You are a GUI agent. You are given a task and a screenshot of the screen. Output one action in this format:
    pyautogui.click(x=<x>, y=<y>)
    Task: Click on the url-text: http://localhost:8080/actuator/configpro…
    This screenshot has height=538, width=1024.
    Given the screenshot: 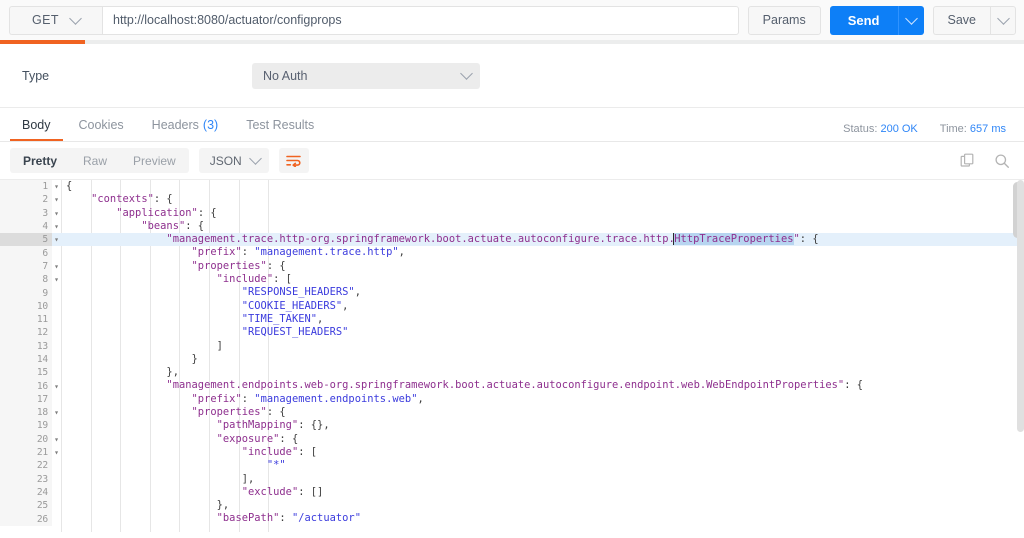 What is the action you would take?
    pyautogui.click(x=227, y=20)
    